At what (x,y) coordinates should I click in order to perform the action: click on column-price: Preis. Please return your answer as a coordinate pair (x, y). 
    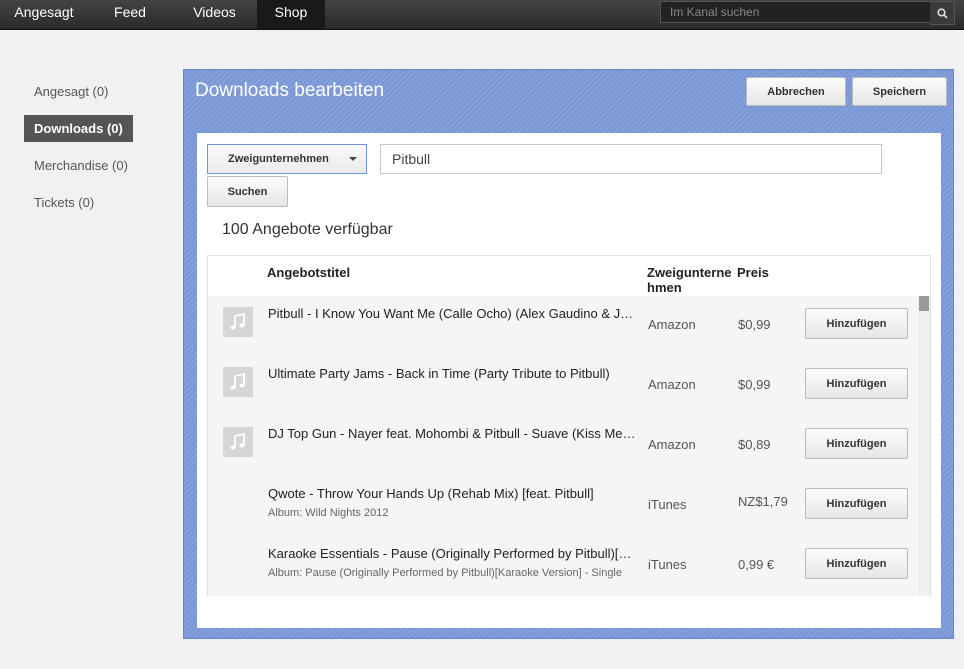
    Looking at the image, I should click on (753, 272).